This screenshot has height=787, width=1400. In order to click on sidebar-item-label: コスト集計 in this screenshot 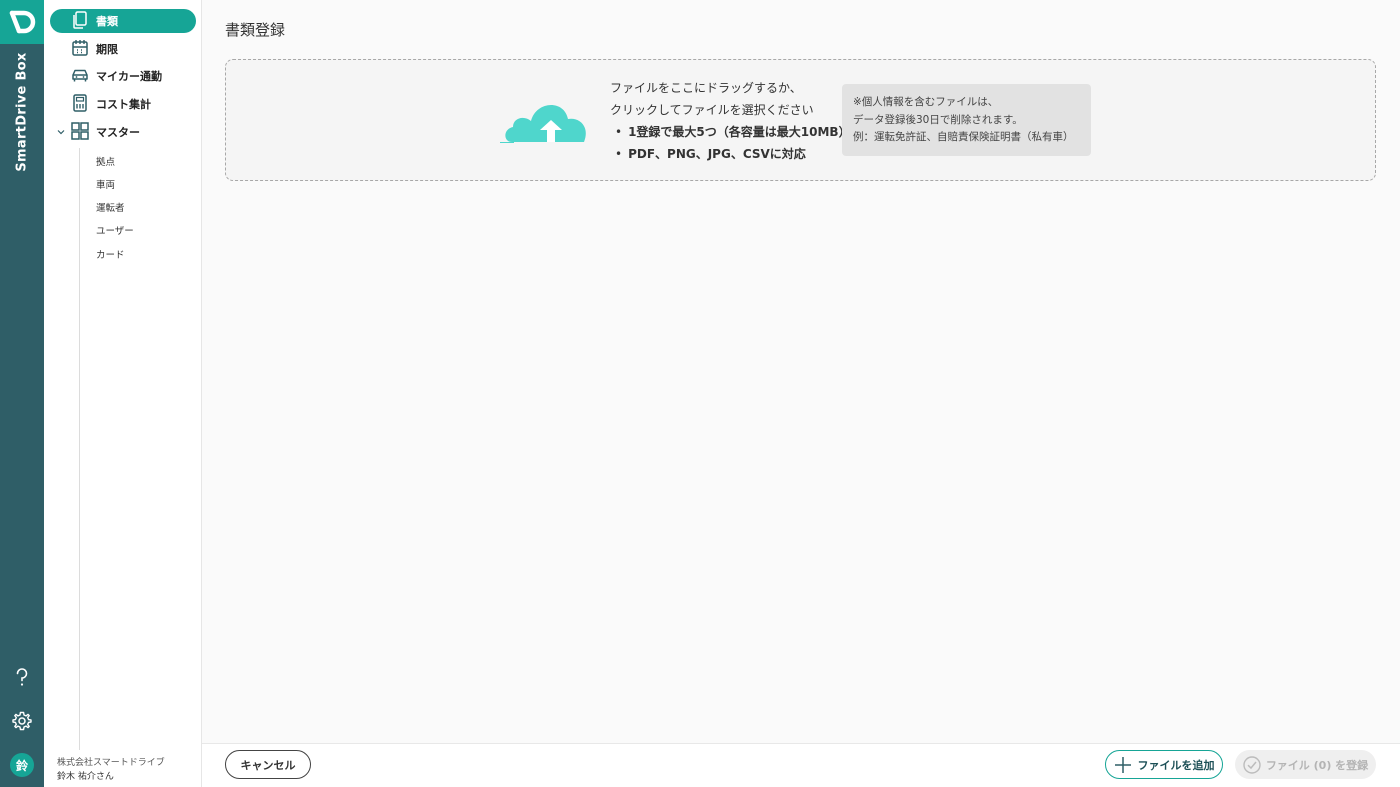, I will do `click(123, 104)`.